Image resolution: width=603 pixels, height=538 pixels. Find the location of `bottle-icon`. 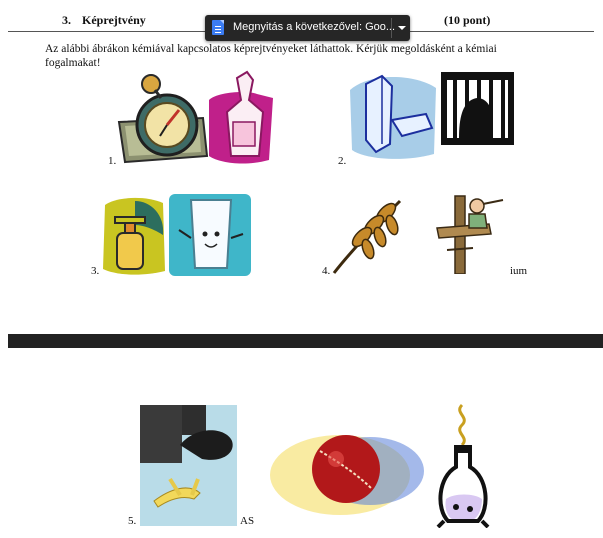

bottle-icon is located at coordinates (241, 117).